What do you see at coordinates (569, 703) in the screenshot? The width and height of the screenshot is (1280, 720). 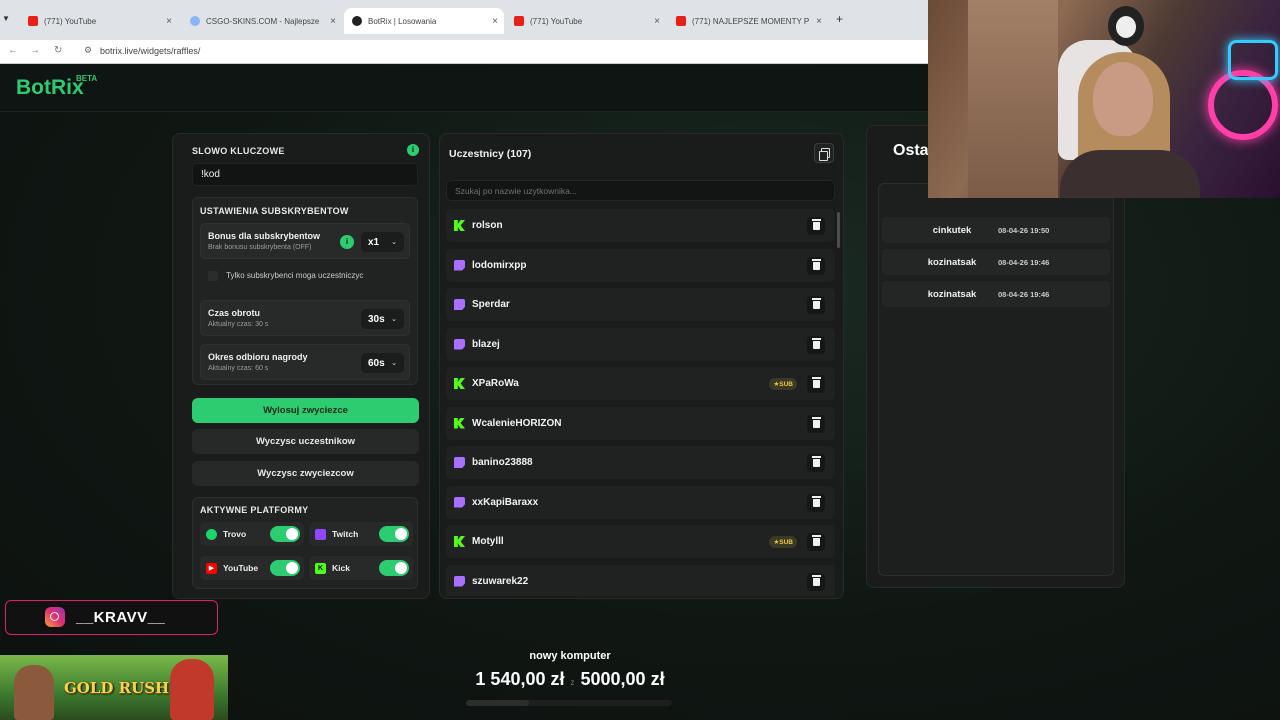 I see `goal-progress-bar` at bounding box center [569, 703].